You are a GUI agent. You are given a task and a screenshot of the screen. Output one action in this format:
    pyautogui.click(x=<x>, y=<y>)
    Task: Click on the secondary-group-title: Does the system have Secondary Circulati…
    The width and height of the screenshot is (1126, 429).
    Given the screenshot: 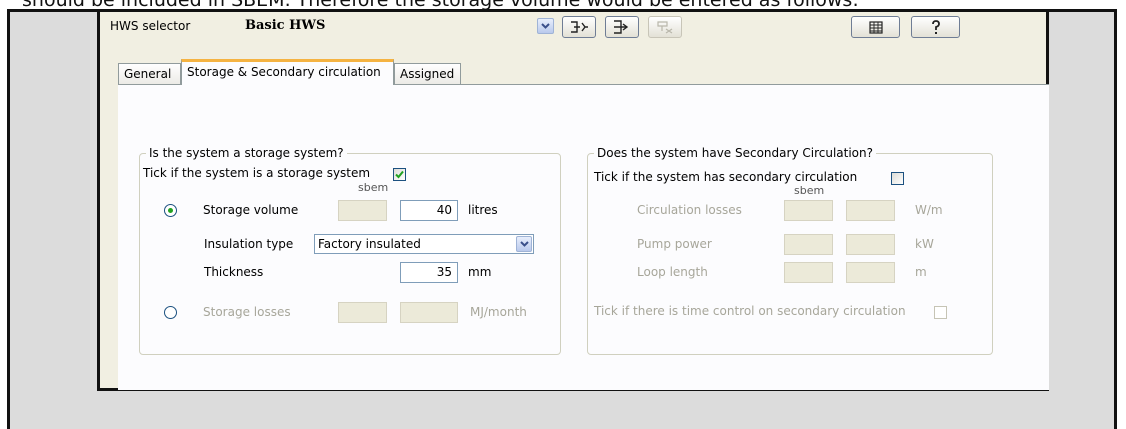 What is the action you would take?
    pyautogui.click(x=735, y=153)
    